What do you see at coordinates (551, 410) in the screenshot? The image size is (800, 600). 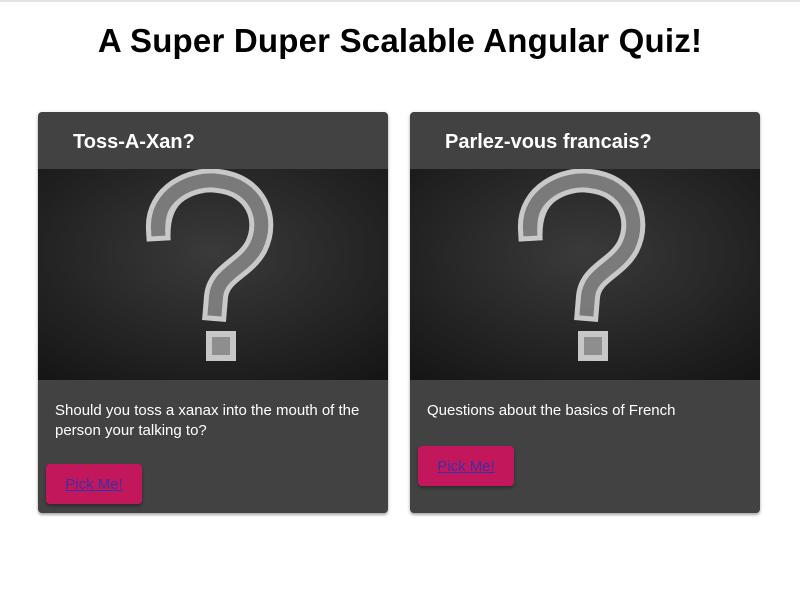 I see `quiz-card-description: Questions about the basics of French` at bounding box center [551, 410].